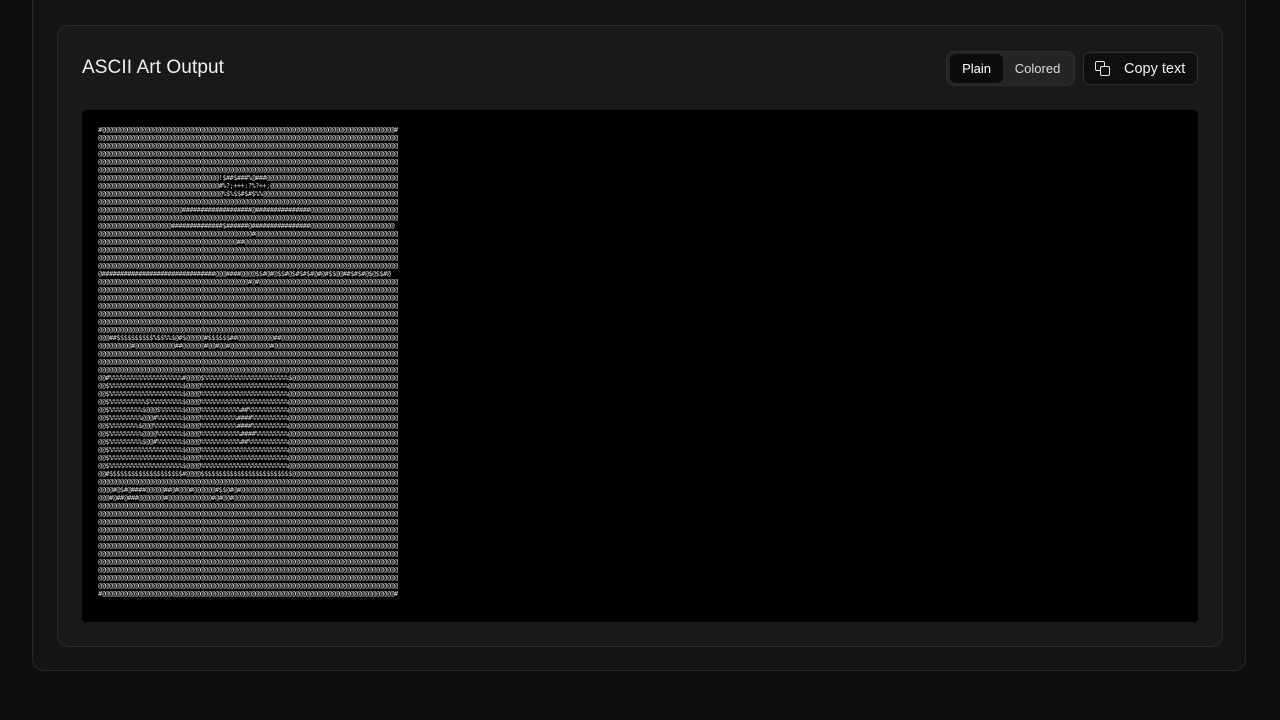 Image resolution: width=1280 pixels, height=720 pixels. I want to click on card-title: ASCII Art Output, so click(153, 67).